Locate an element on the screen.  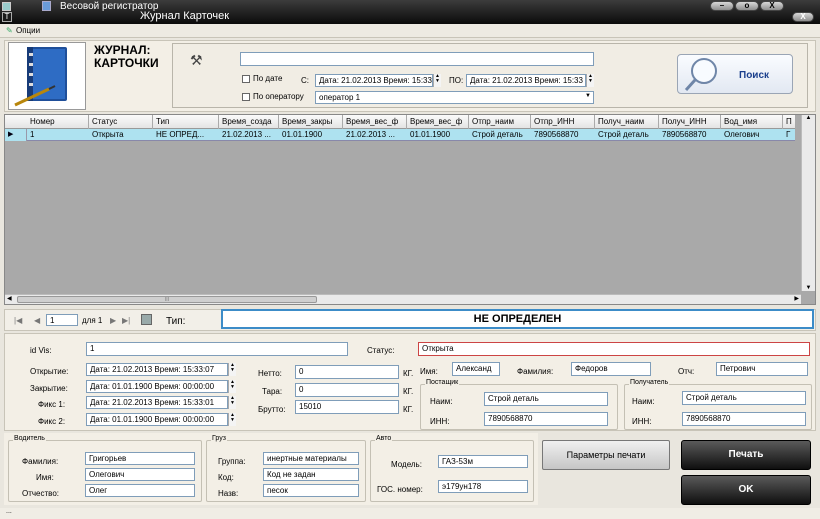
cargo-group-title: Груз is located at coordinates (219, 438).